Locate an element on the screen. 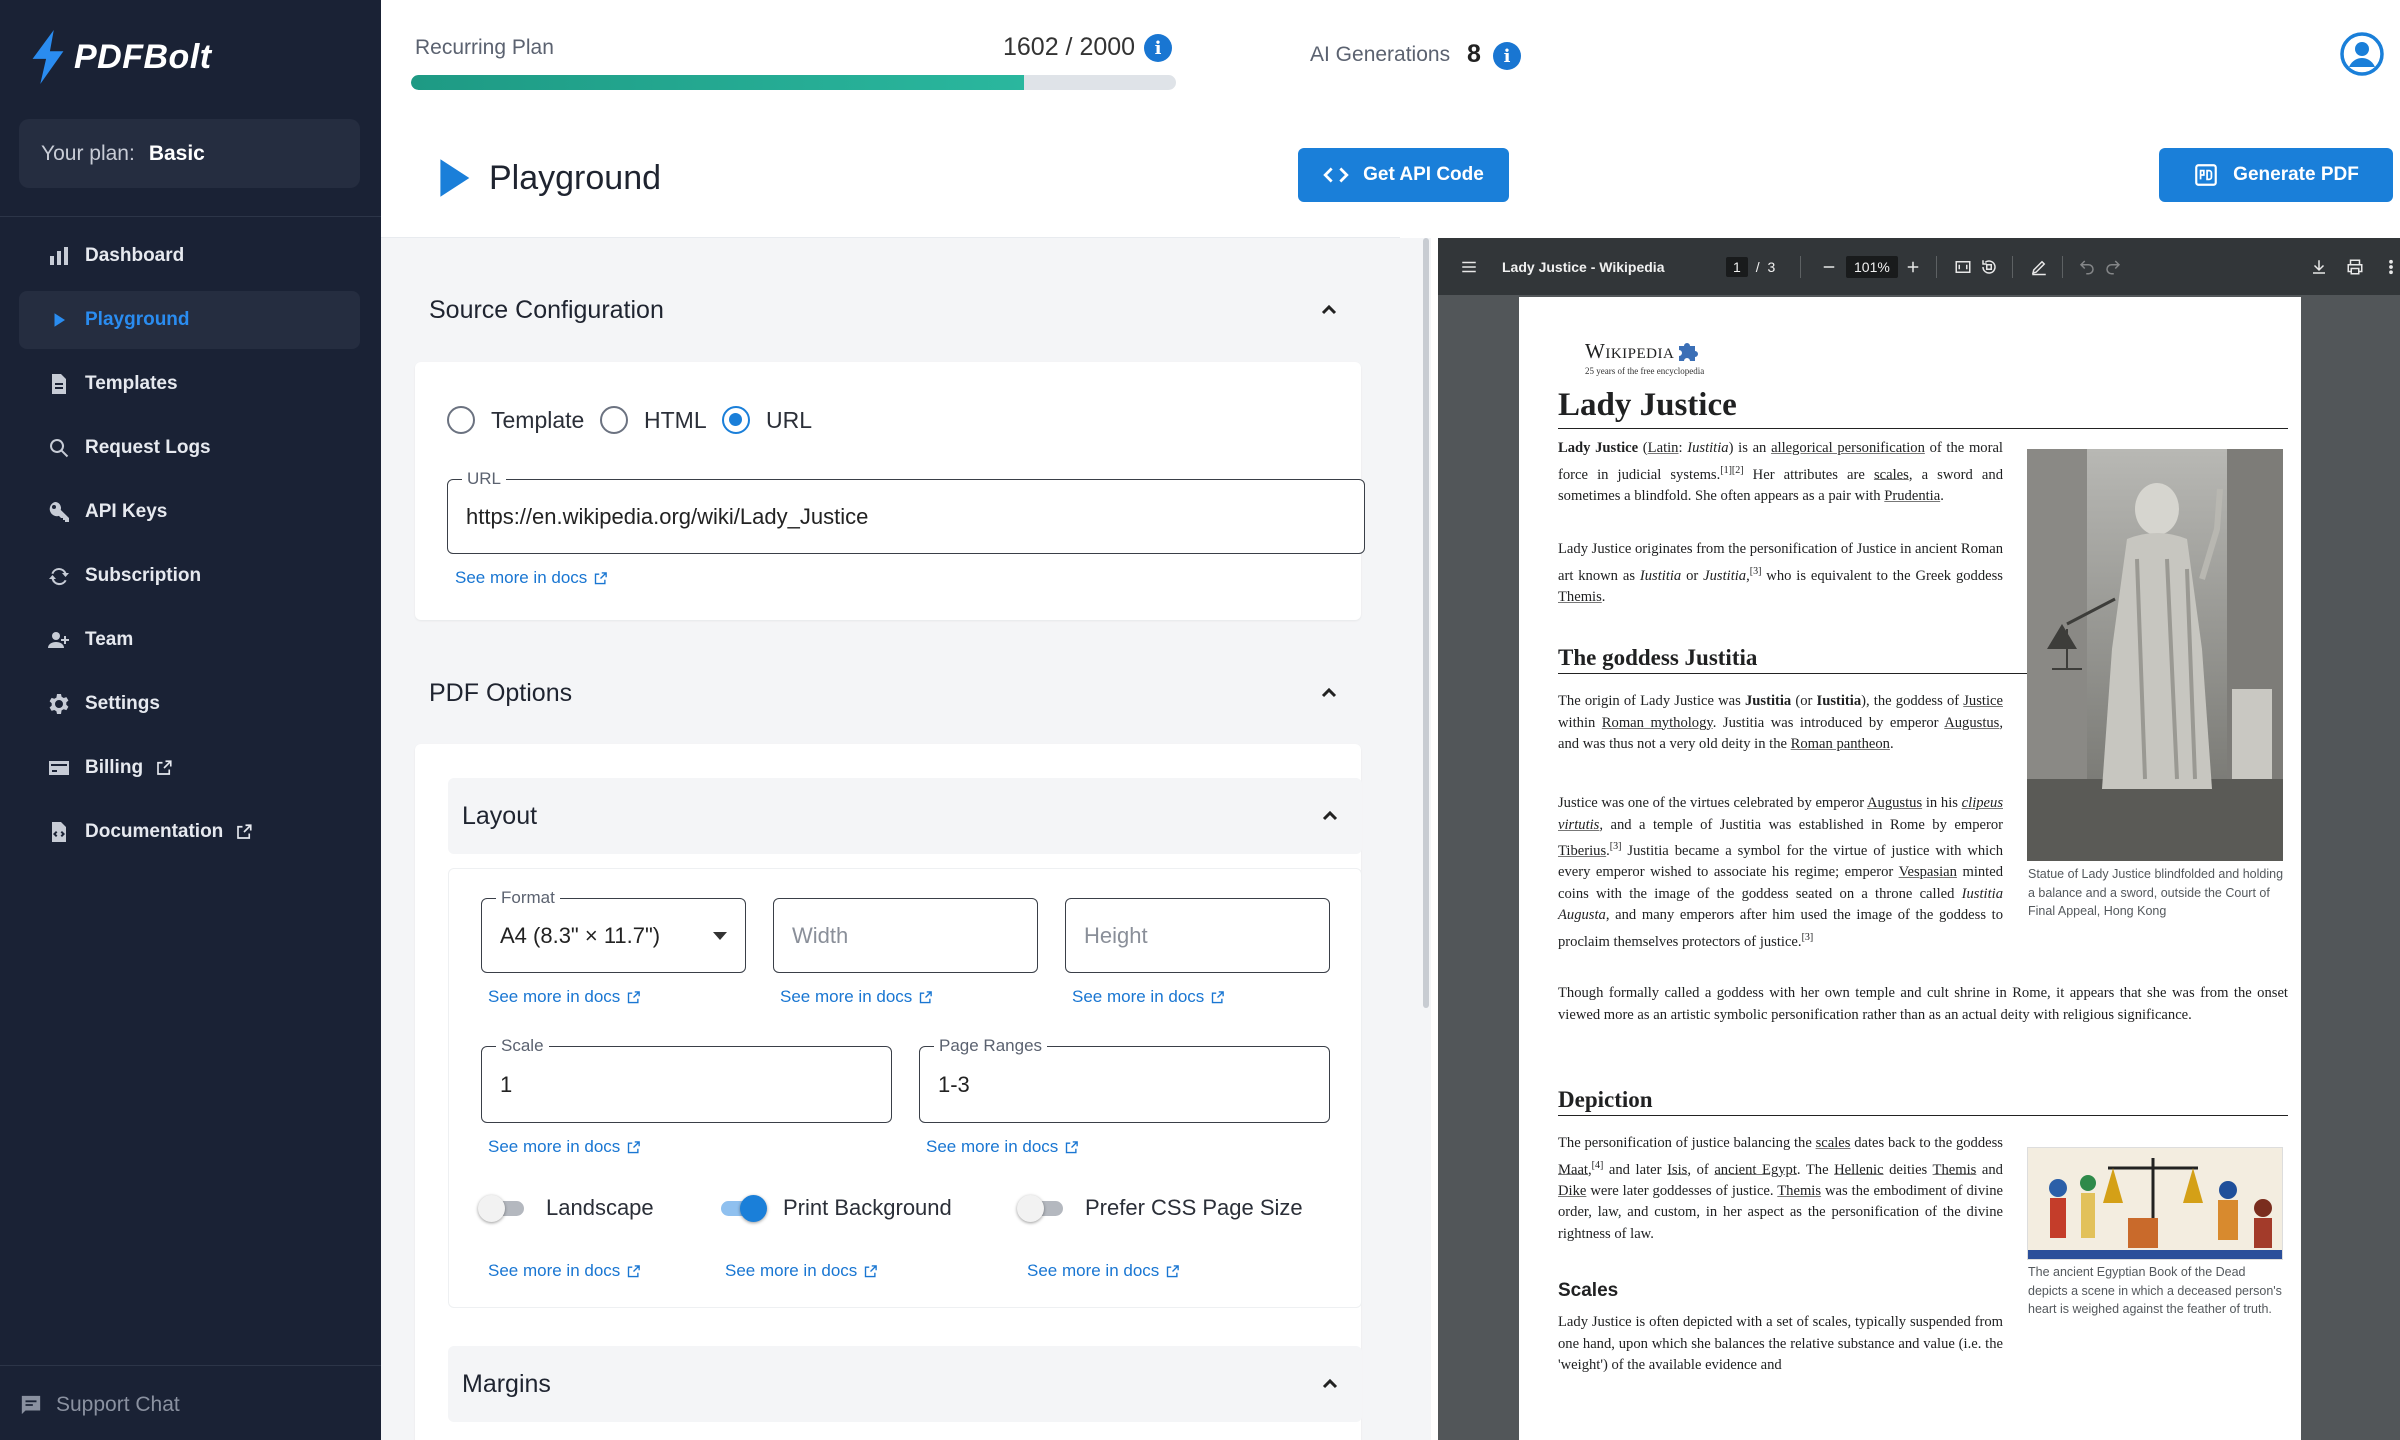 This screenshot has width=2400, height=1440. support-chat-button: Support Chat is located at coordinates (100, 1405).